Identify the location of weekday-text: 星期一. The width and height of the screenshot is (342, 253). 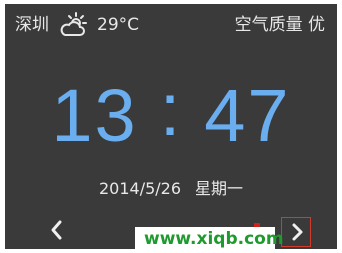
(219, 188).